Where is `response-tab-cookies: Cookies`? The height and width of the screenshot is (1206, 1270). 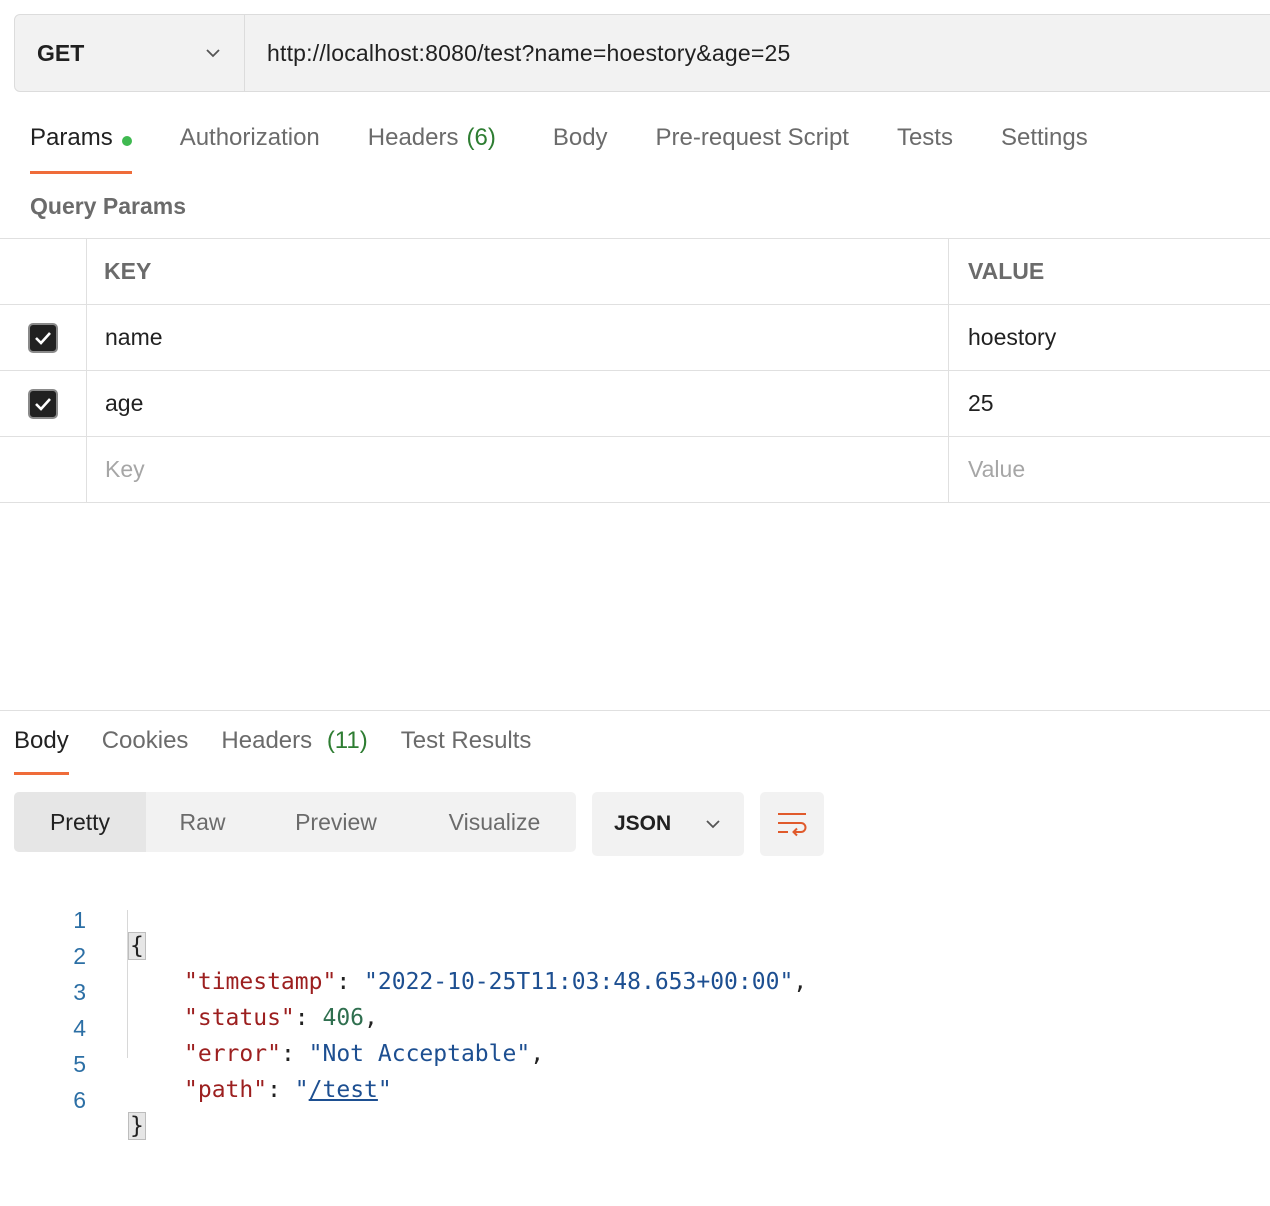 response-tab-cookies: Cookies is located at coordinates (145, 751).